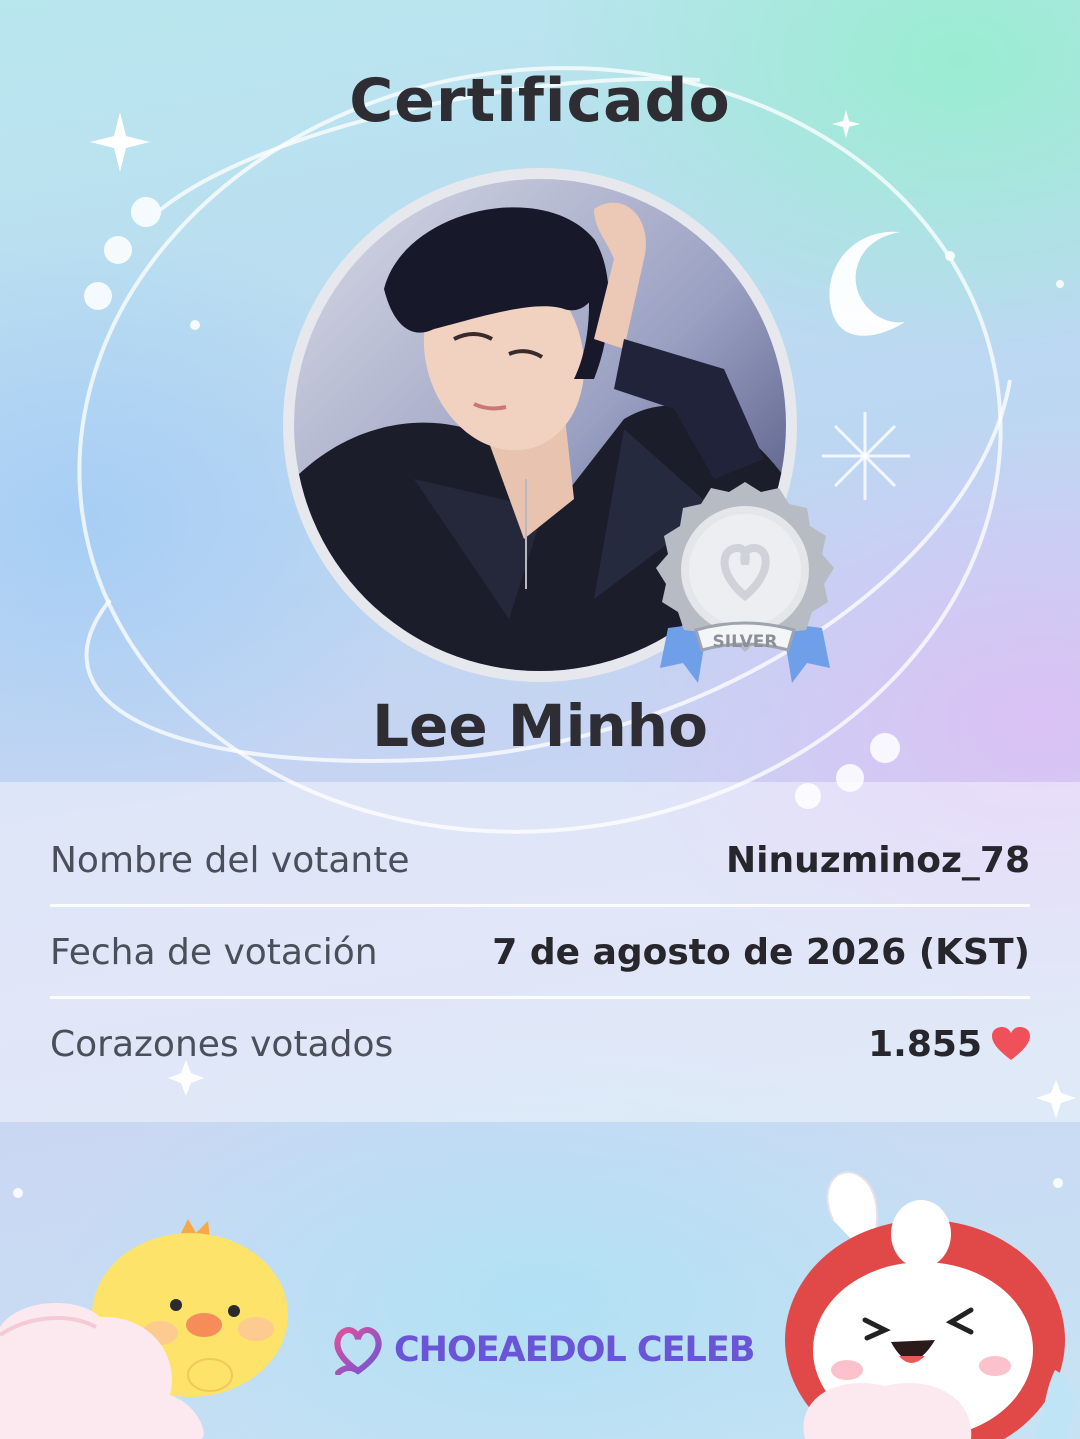  I want to click on voter-label: Nombre del votante, so click(230, 860).